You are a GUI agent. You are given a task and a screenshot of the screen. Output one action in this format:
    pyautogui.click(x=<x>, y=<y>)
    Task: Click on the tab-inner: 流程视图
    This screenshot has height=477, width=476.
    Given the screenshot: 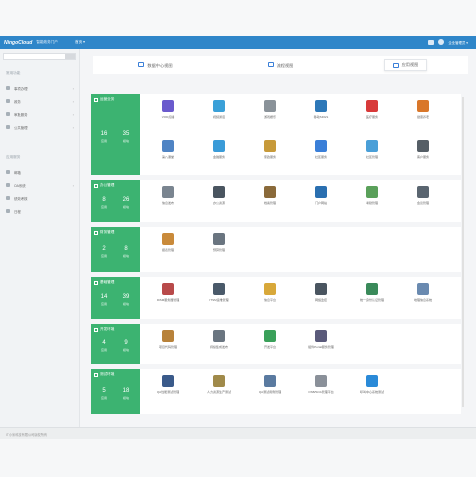 What is the action you would take?
    pyautogui.click(x=280, y=65)
    